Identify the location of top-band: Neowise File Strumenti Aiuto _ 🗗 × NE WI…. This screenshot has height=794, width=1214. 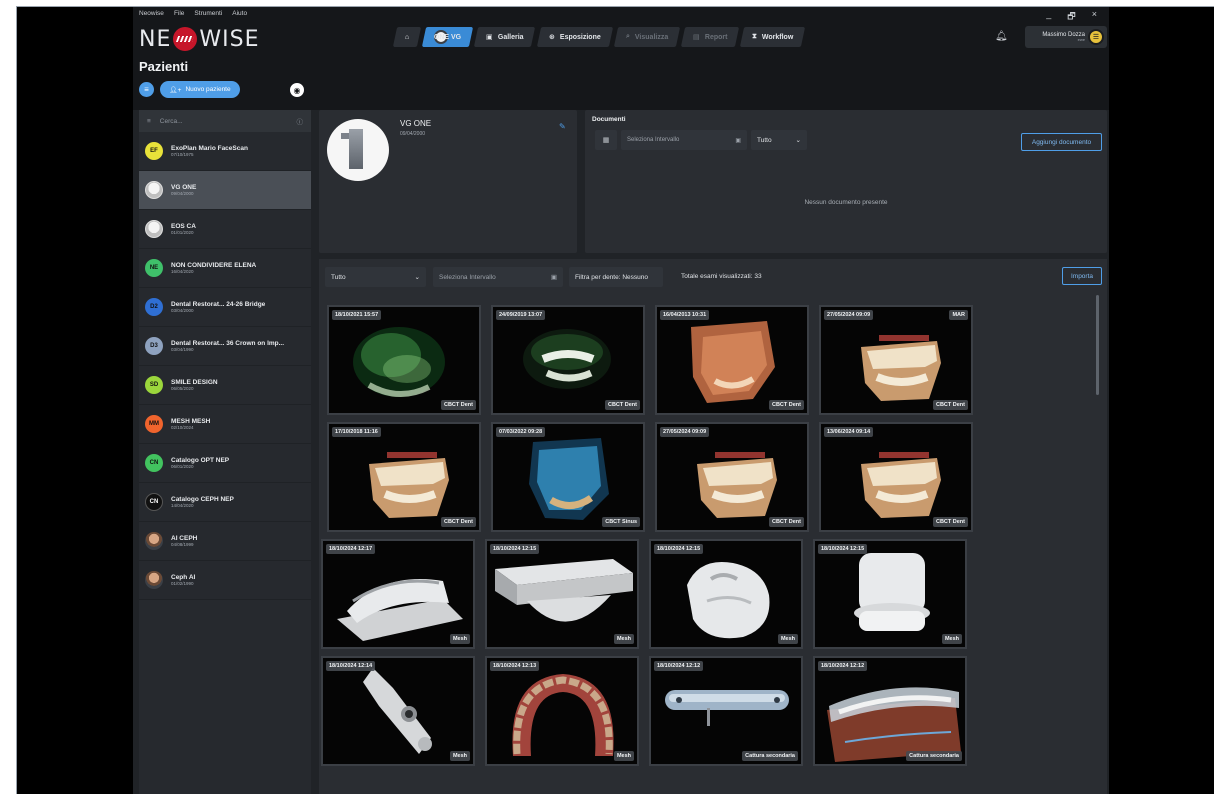
(621, 58).